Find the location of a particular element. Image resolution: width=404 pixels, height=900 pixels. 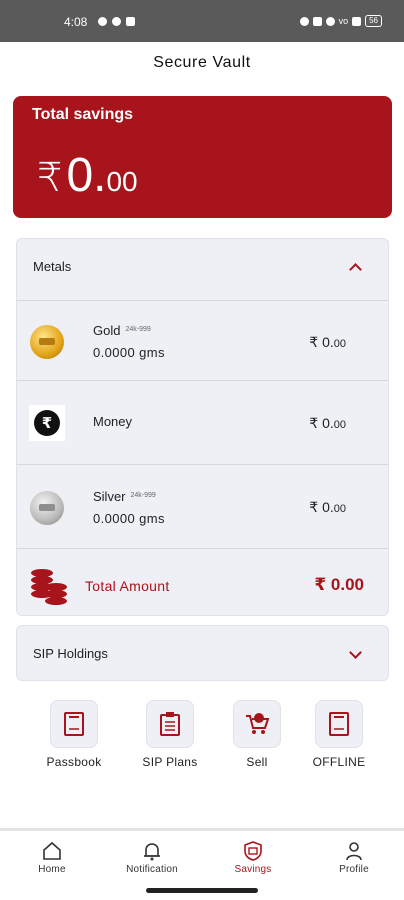

total-savings-card: Total savings ₹ 0. 00 is located at coordinates (202, 157).